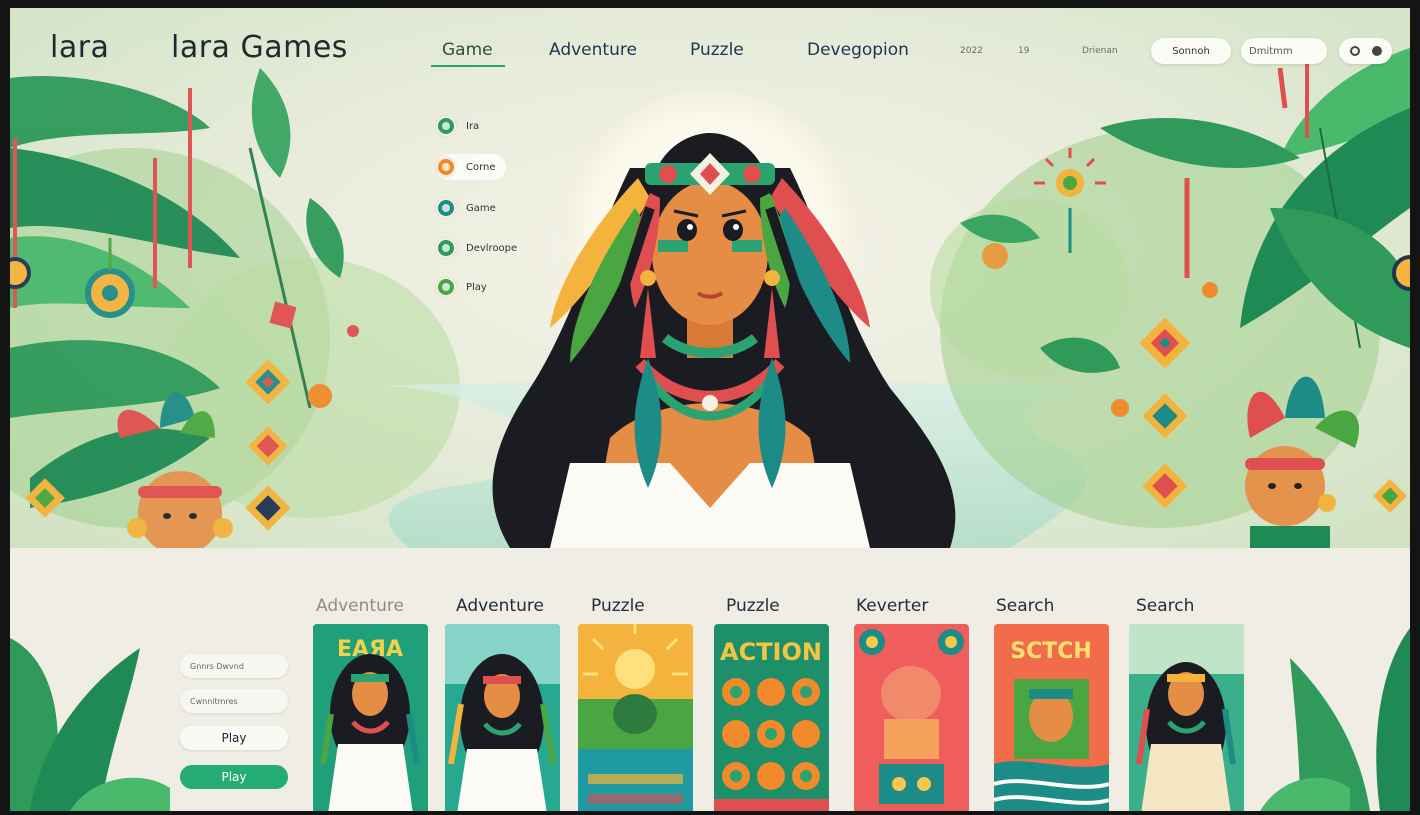  What do you see at coordinates (481, 167) in the screenshot?
I see `menu-item-label: Corne` at bounding box center [481, 167].